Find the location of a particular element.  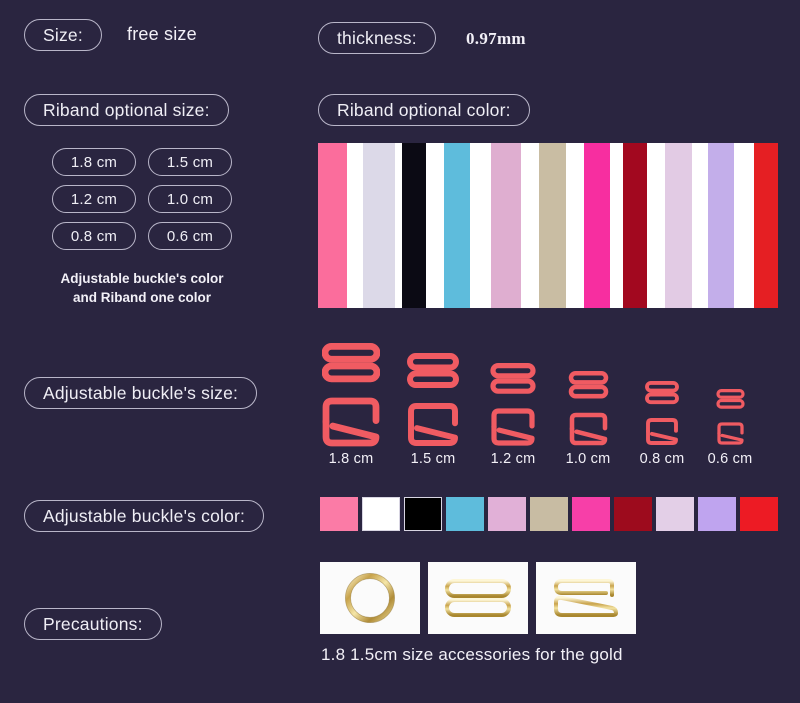

riband-color-swatch-panel is located at coordinates (548, 225).